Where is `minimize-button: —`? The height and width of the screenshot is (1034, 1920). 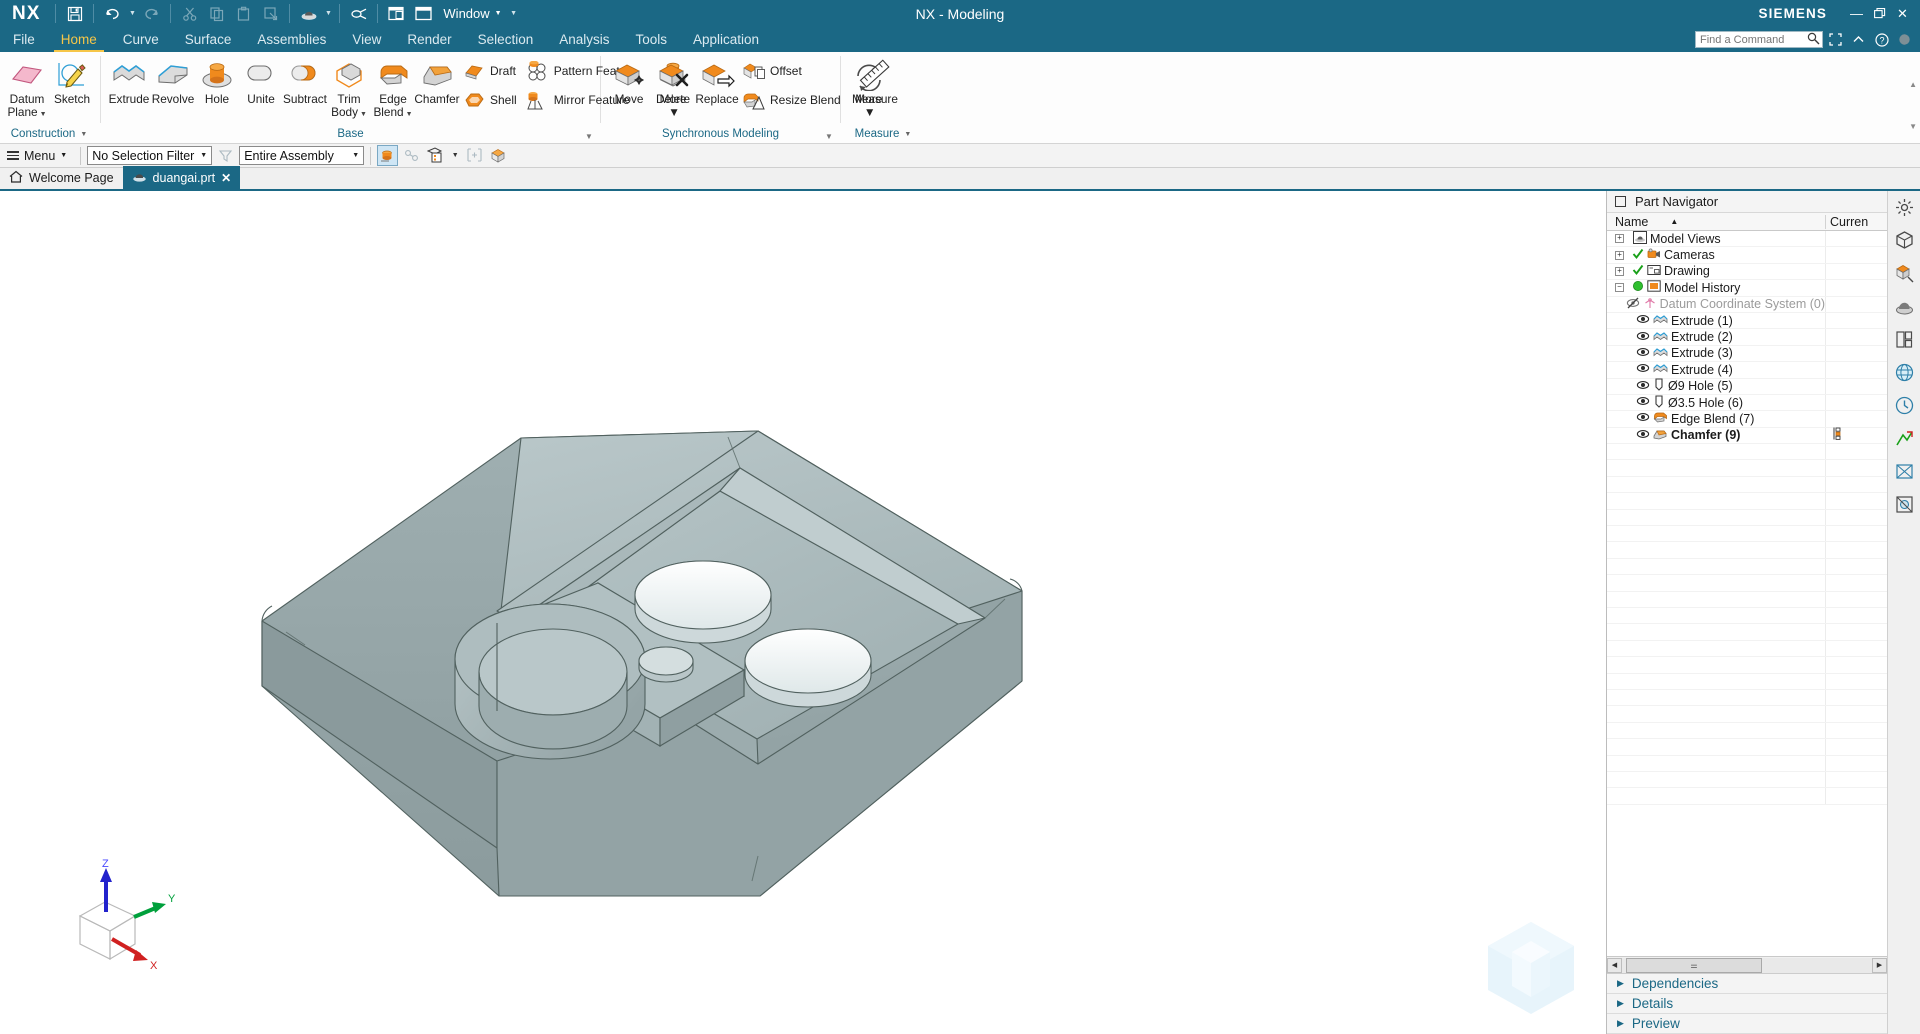
minimize-button: — is located at coordinates (1856, 14).